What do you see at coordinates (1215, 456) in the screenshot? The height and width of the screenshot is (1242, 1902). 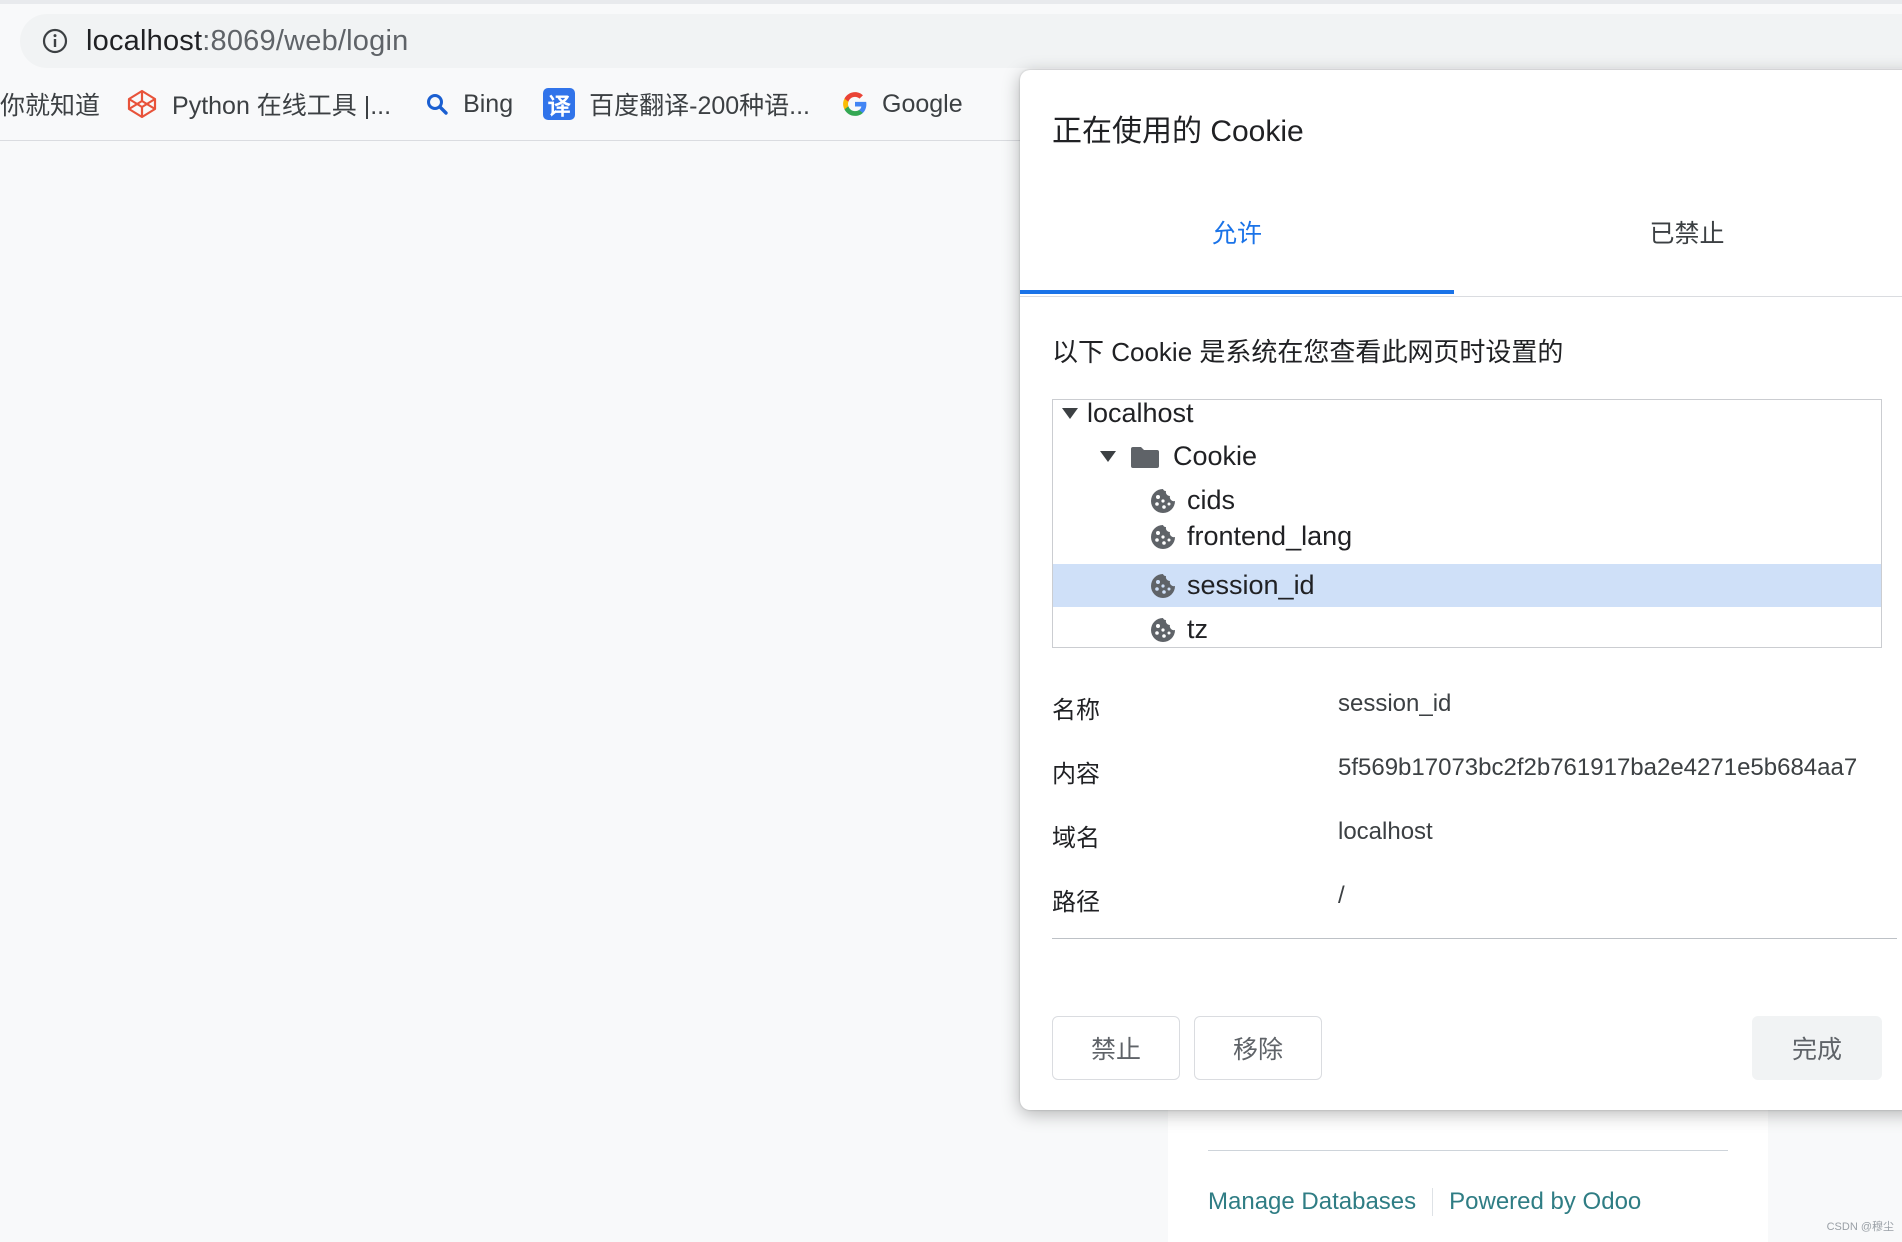 I see `tree-folder-label: Cookie` at bounding box center [1215, 456].